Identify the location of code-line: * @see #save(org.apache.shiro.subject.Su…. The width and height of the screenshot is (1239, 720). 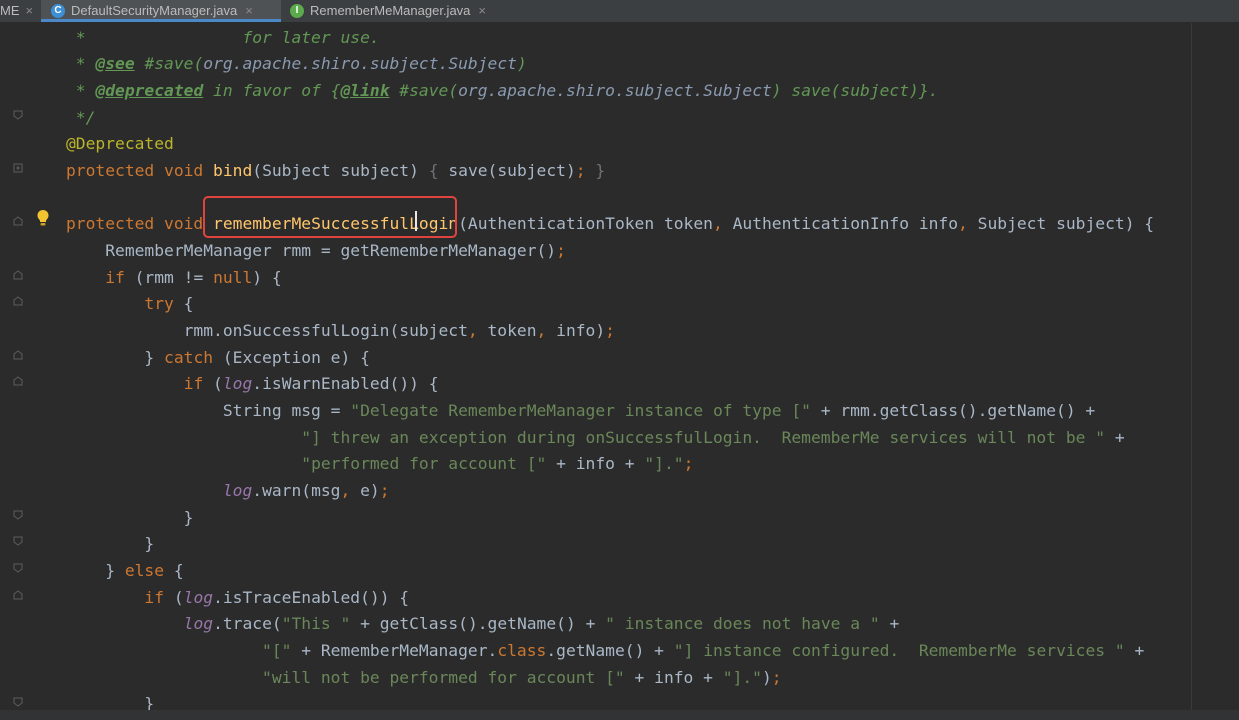
(296, 63).